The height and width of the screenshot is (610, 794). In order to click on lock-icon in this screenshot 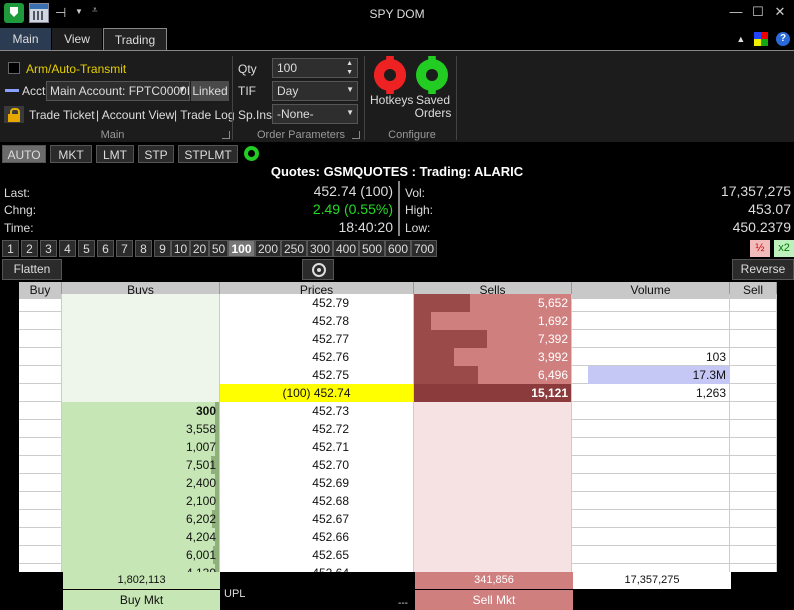, I will do `click(14, 114)`.